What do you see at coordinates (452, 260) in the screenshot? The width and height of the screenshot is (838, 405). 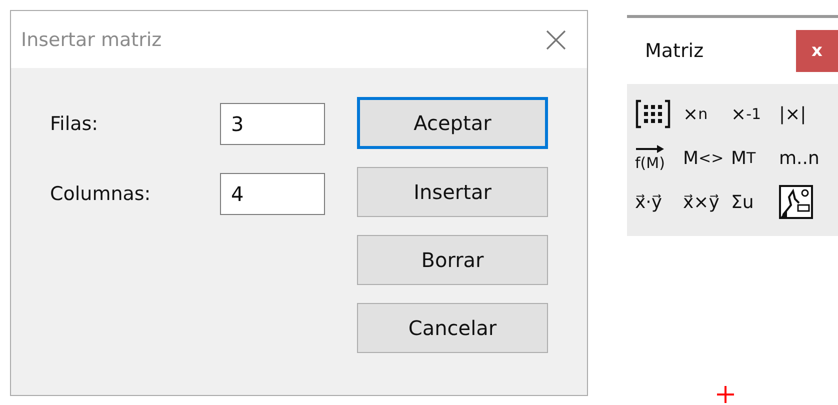 I see `dialog-button: Borrar` at bounding box center [452, 260].